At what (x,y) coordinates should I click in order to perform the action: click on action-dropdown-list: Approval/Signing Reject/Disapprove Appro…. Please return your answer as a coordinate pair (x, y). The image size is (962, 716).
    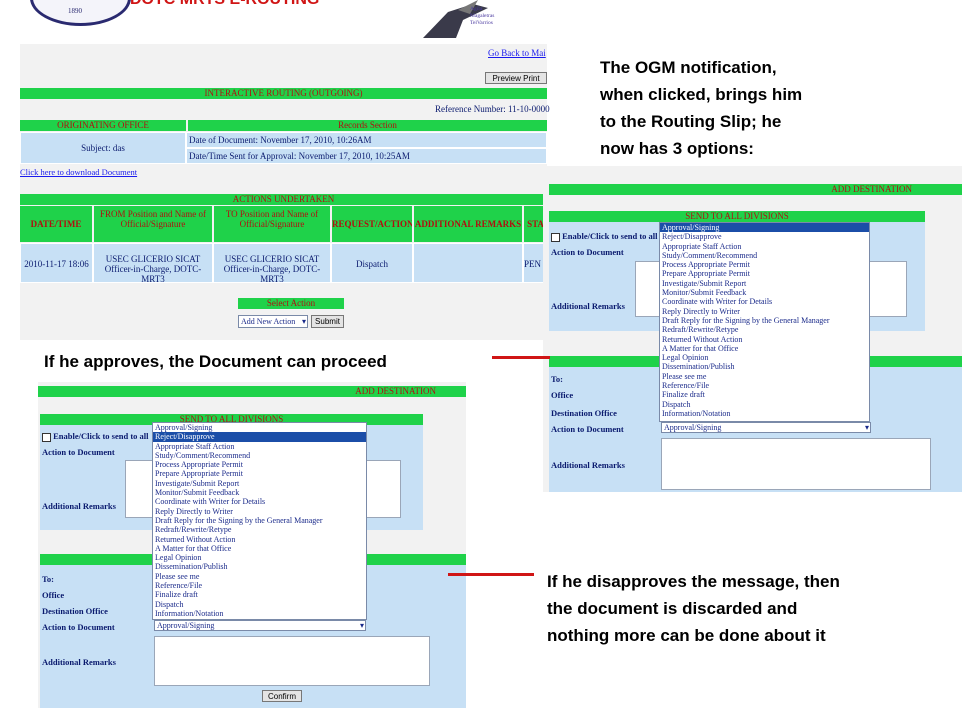
    Looking at the image, I should click on (764, 322).